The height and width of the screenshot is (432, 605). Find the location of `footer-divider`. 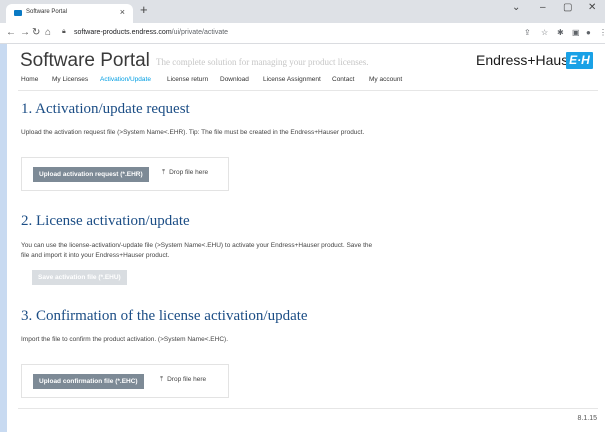

footer-divider is located at coordinates (308, 408).